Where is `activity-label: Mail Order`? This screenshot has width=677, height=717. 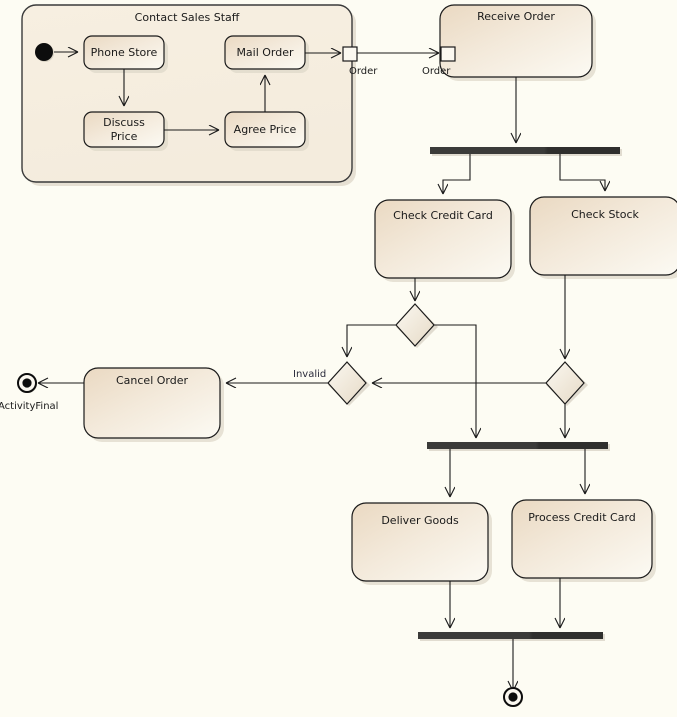
activity-label: Mail Order is located at coordinates (265, 52).